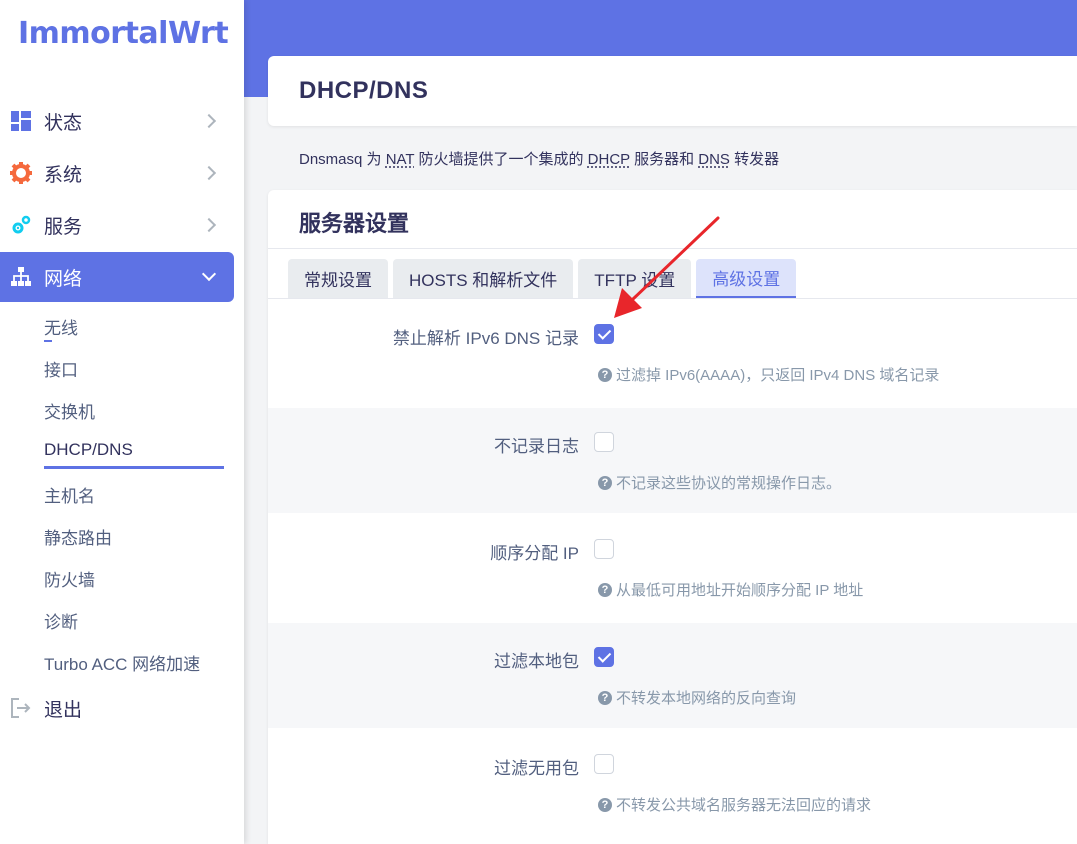 This screenshot has width=1077, height=844. What do you see at coordinates (48, 341) in the screenshot?
I see `submenu-indicator` at bounding box center [48, 341].